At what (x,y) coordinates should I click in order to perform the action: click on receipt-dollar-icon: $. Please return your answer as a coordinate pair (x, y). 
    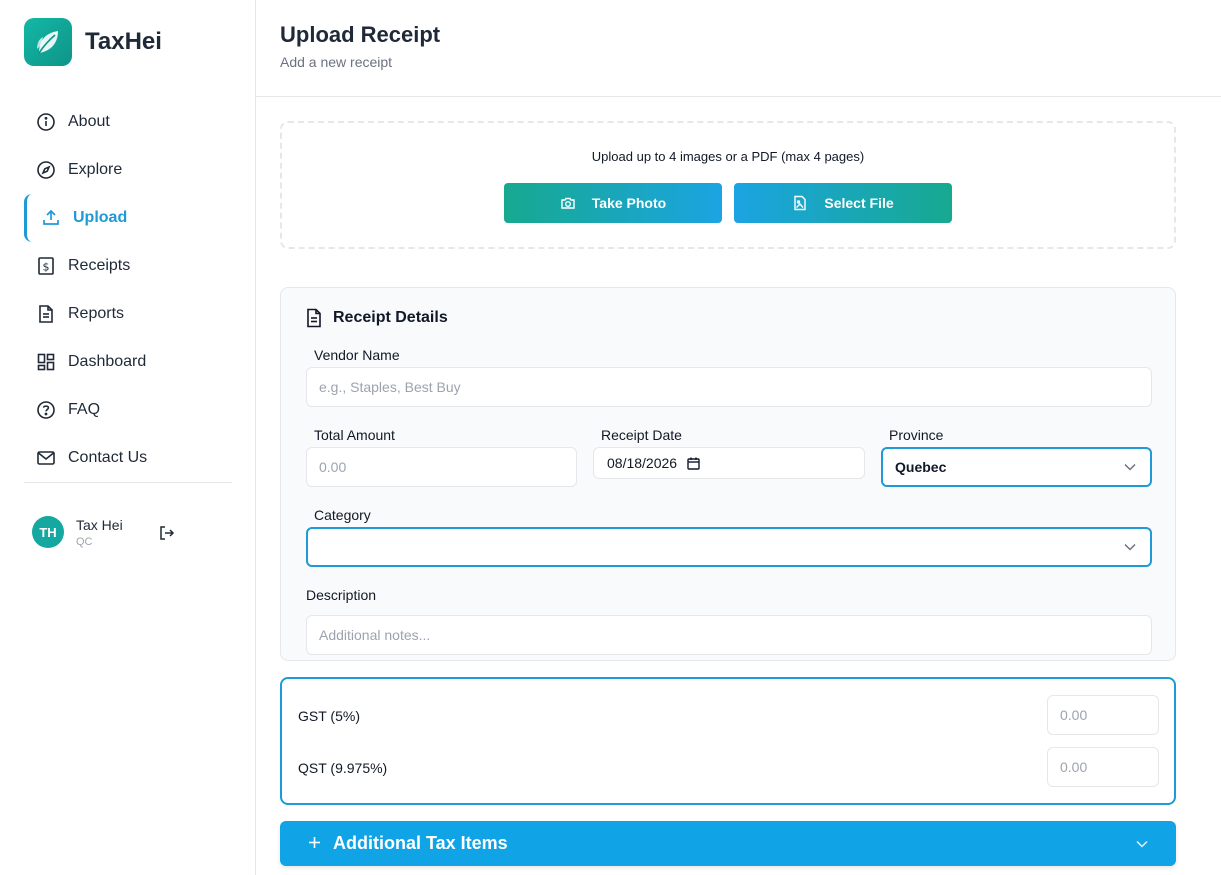
    Looking at the image, I should click on (46, 266).